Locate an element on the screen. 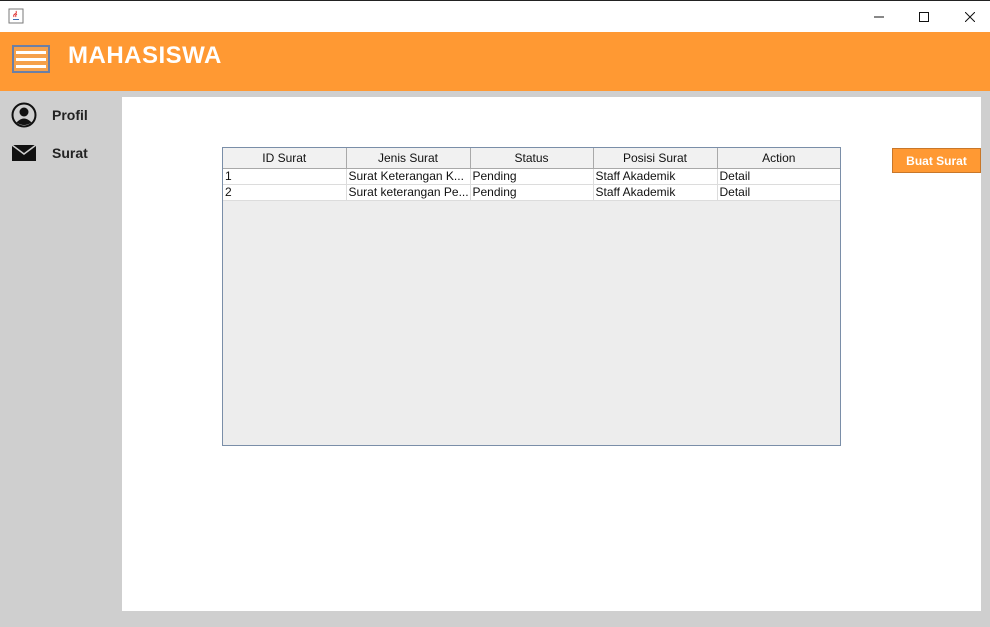 The image size is (990, 627). column-header-action: Action is located at coordinates (778, 158).